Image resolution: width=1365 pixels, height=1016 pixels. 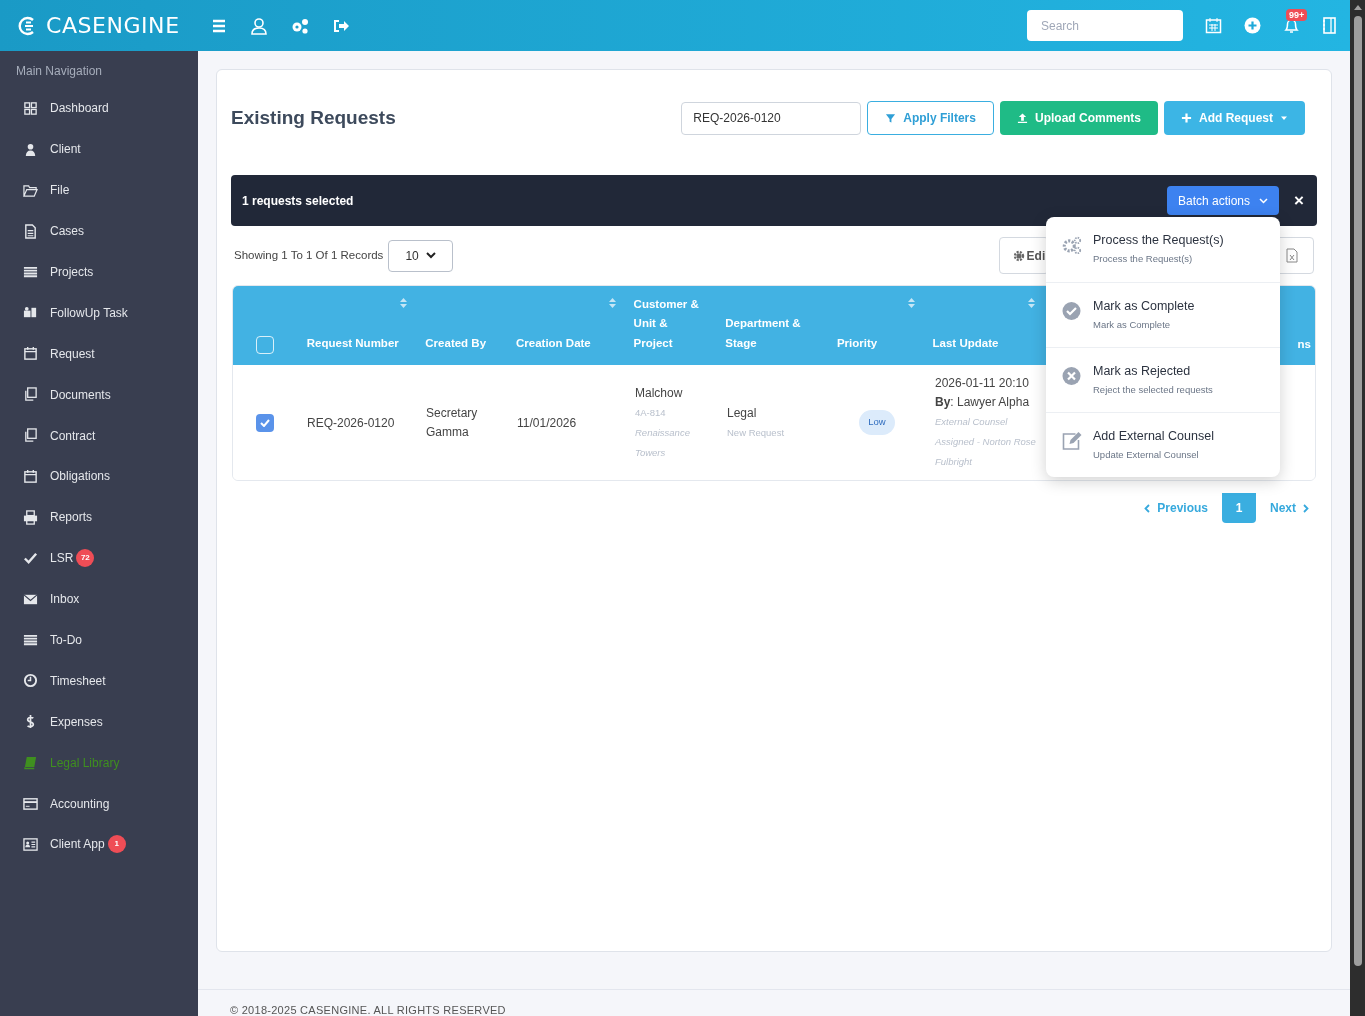 What do you see at coordinates (80, 803) in the screenshot?
I see `sidebar-item: Accounting` at bounding box center [80, 803].